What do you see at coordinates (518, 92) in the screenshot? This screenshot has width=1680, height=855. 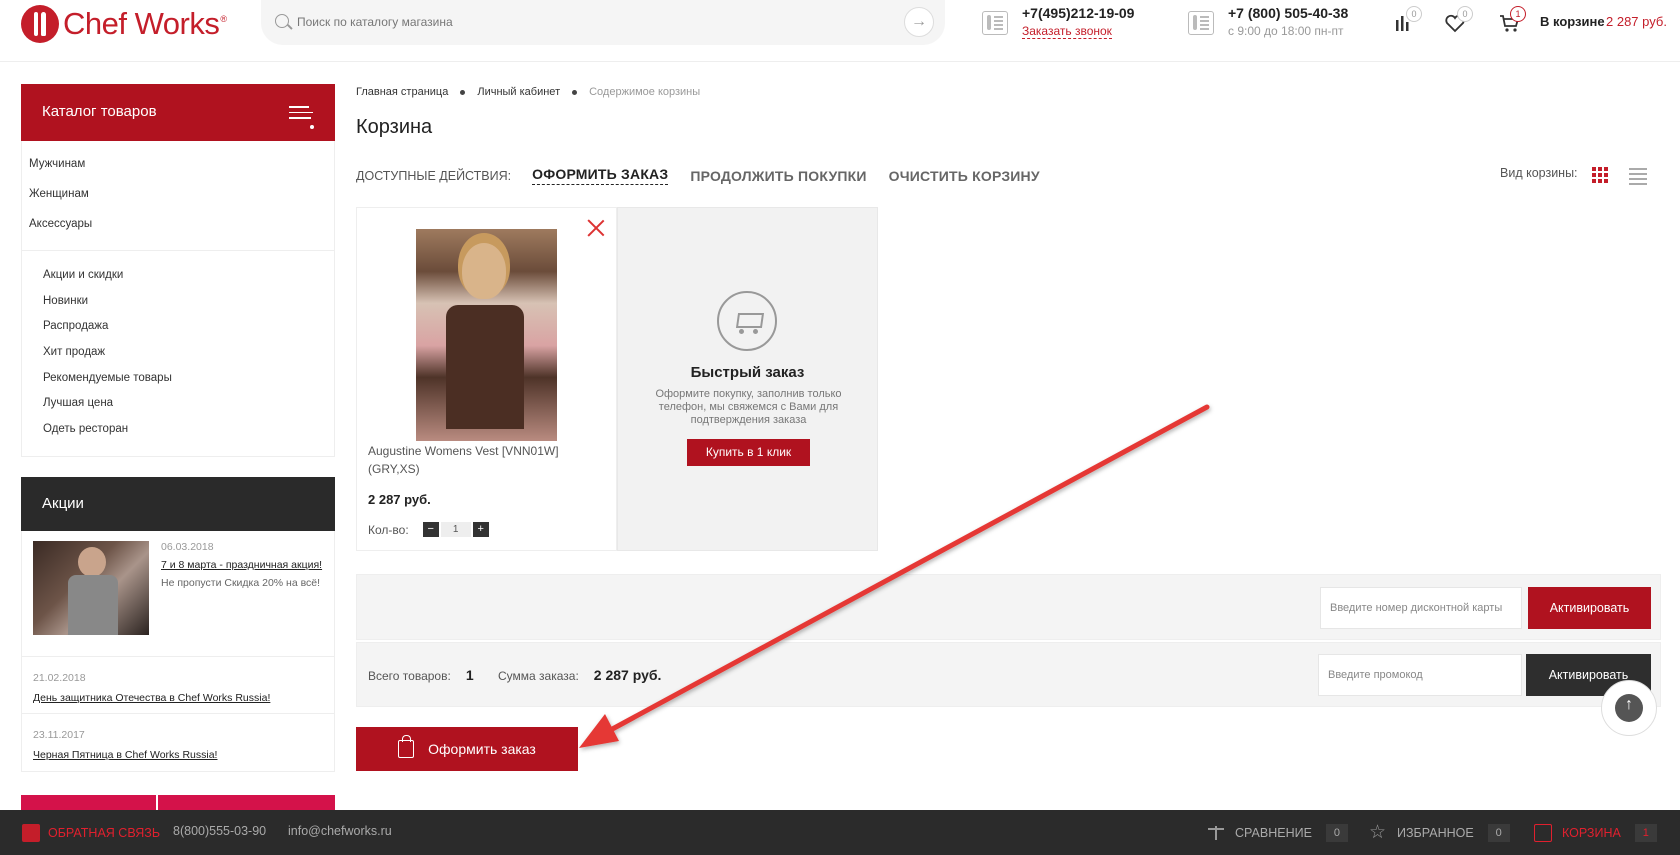 I see `breadcrumb-account: Личный кабинет` at bounding box center [518, 92].